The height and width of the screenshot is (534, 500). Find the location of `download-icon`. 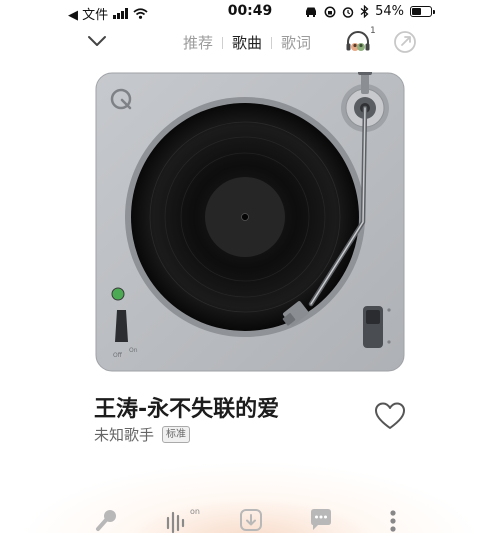

download-icon is located at coordinates (251, 520).